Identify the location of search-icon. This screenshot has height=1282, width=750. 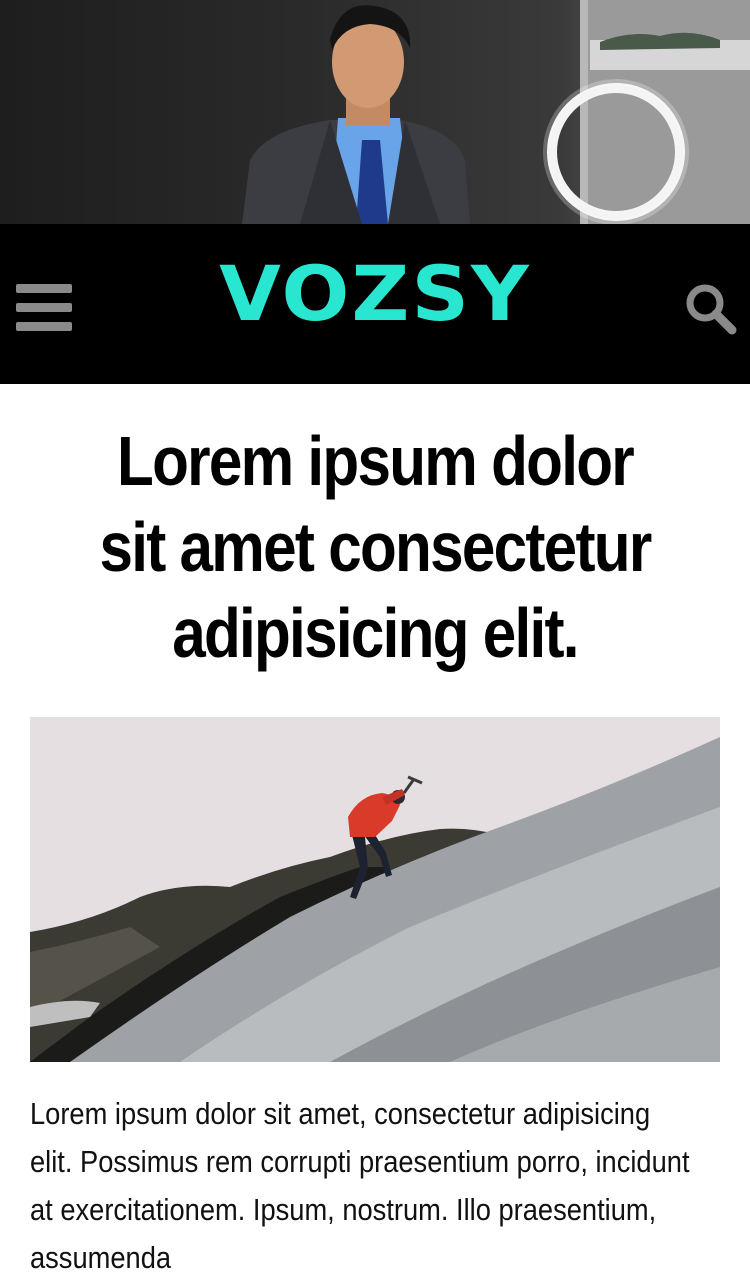
(711, 309).